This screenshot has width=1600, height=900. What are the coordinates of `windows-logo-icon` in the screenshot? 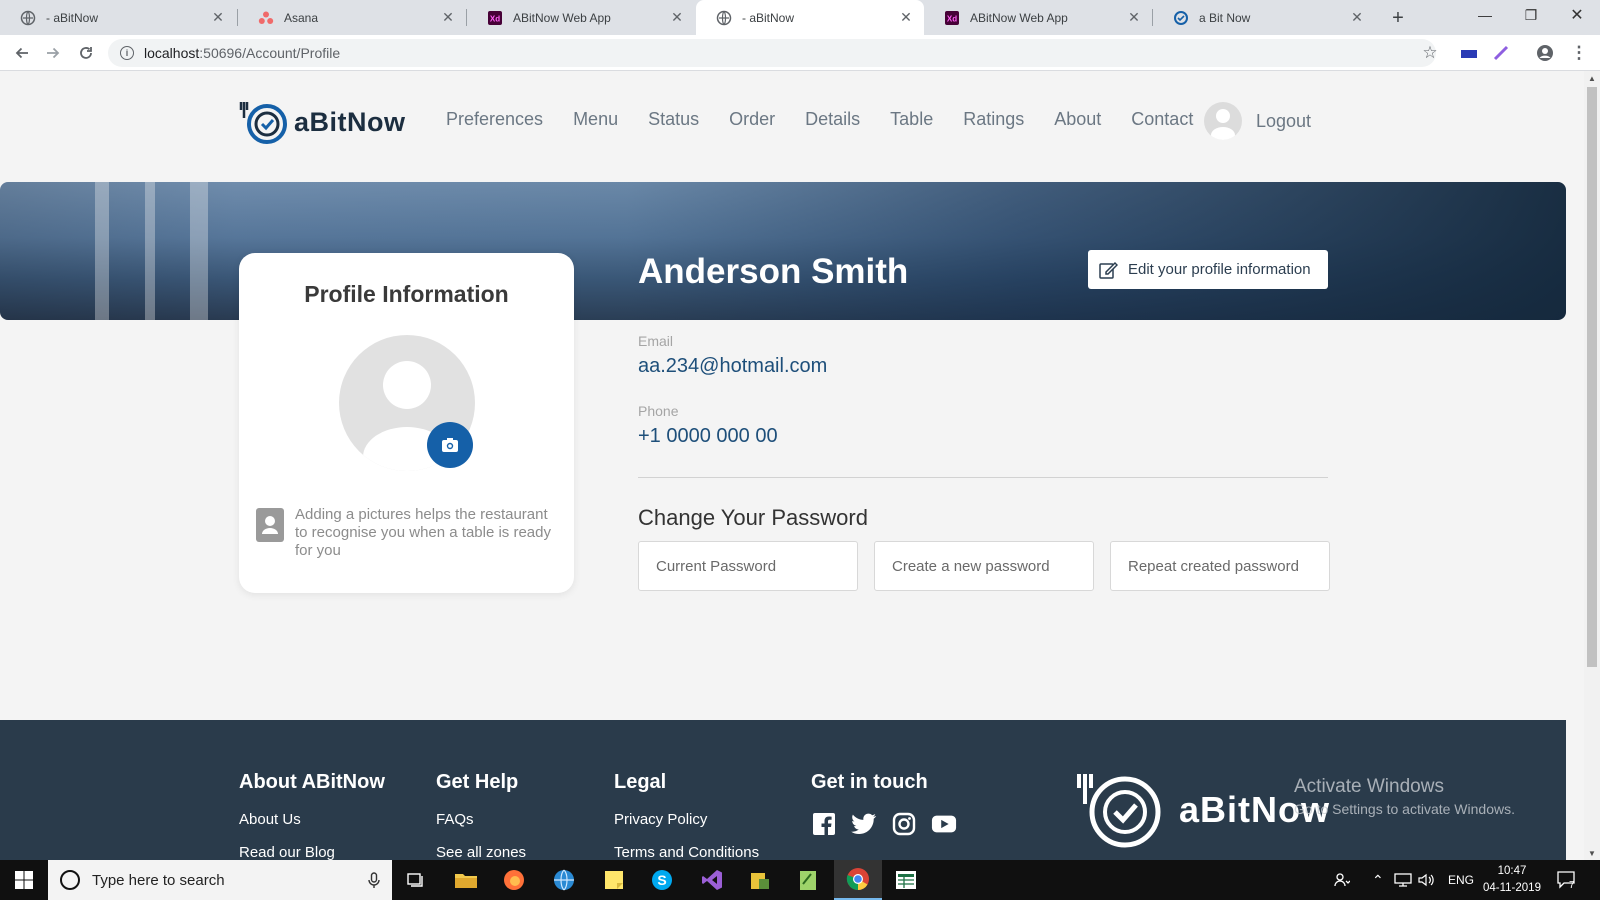 It's located at (24, 880).